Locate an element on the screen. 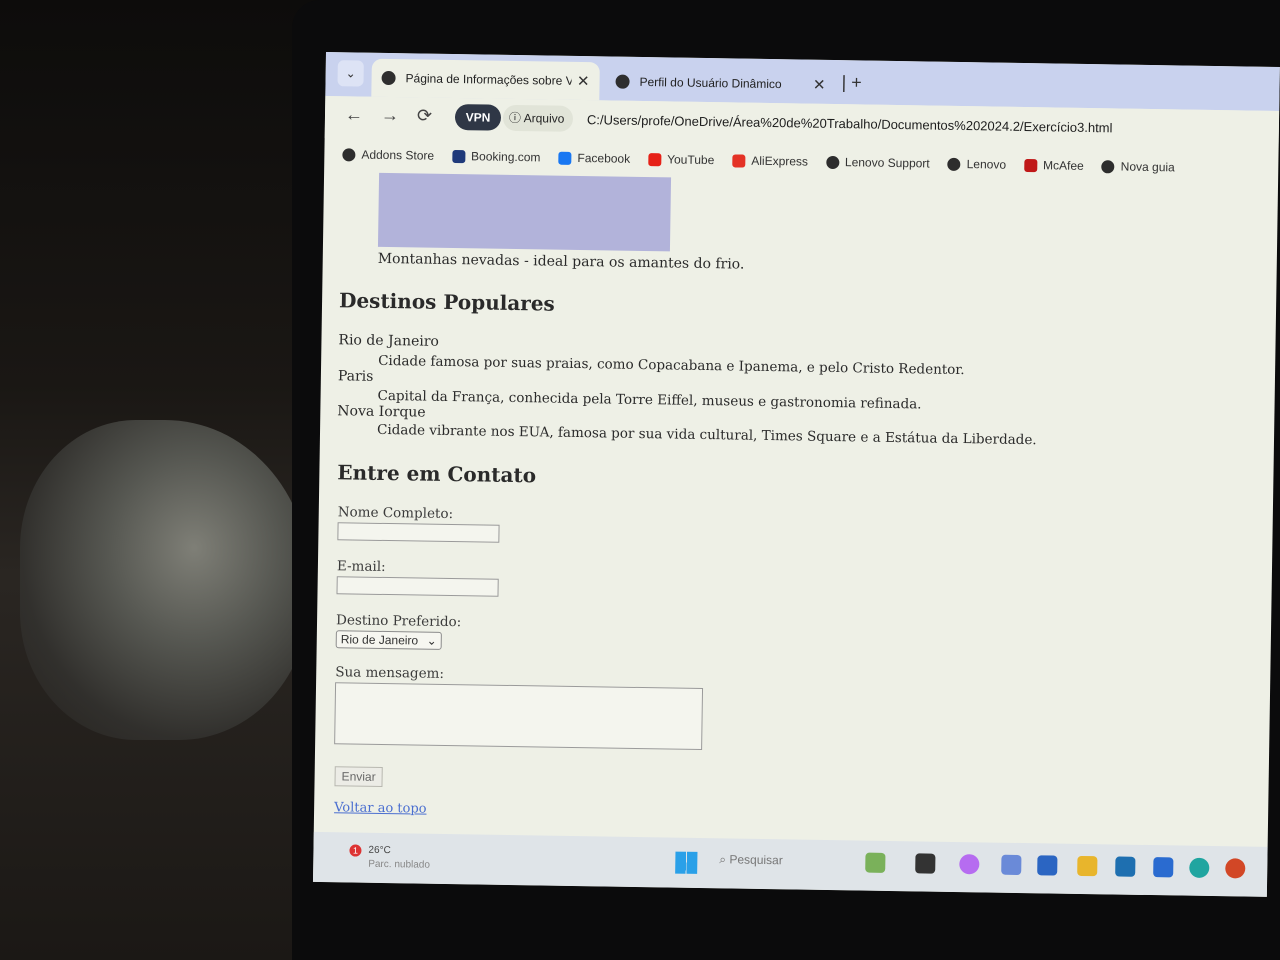 The image size is (1280, 960). mcafee-icon is located at coordinates (1030, 165).